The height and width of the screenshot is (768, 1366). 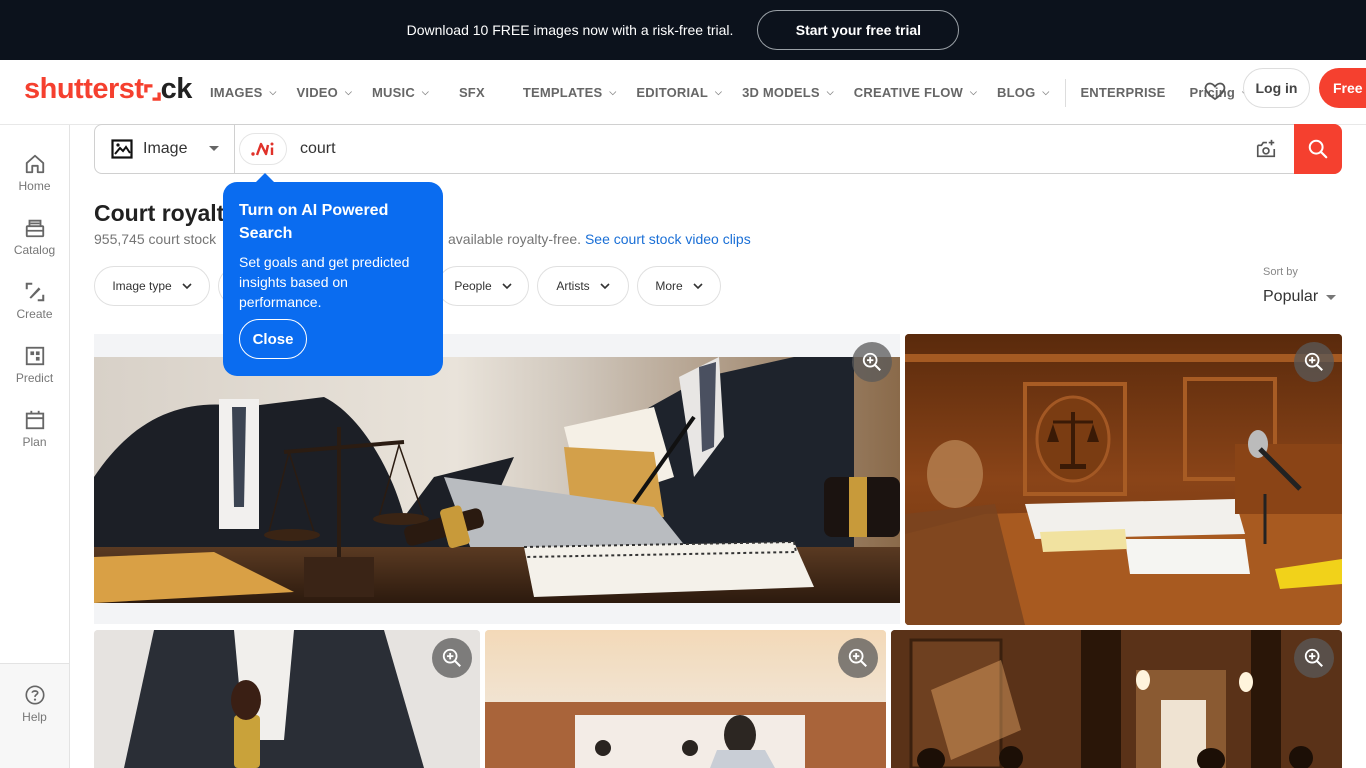 I want to click on home-icon, so click(x=34, y=164).